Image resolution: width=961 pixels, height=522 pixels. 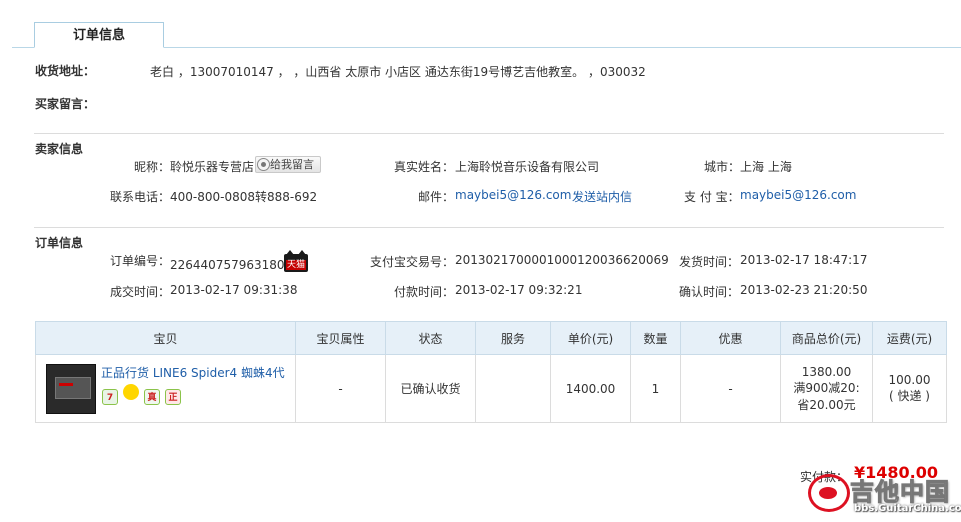 What do you see at coordinates (655, 338) in the screenshot?
I see `col-header-quantity: 数量` at bounding box center [655, 338].